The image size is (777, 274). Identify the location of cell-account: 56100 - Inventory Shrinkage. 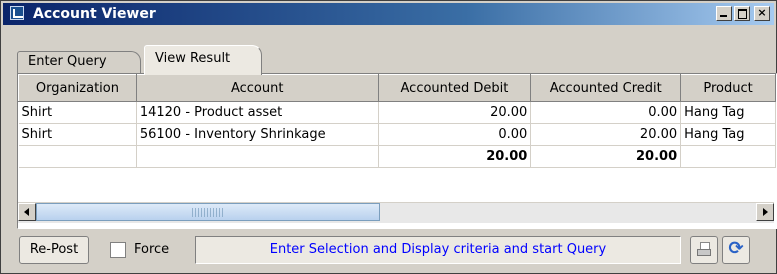
(257, 134).